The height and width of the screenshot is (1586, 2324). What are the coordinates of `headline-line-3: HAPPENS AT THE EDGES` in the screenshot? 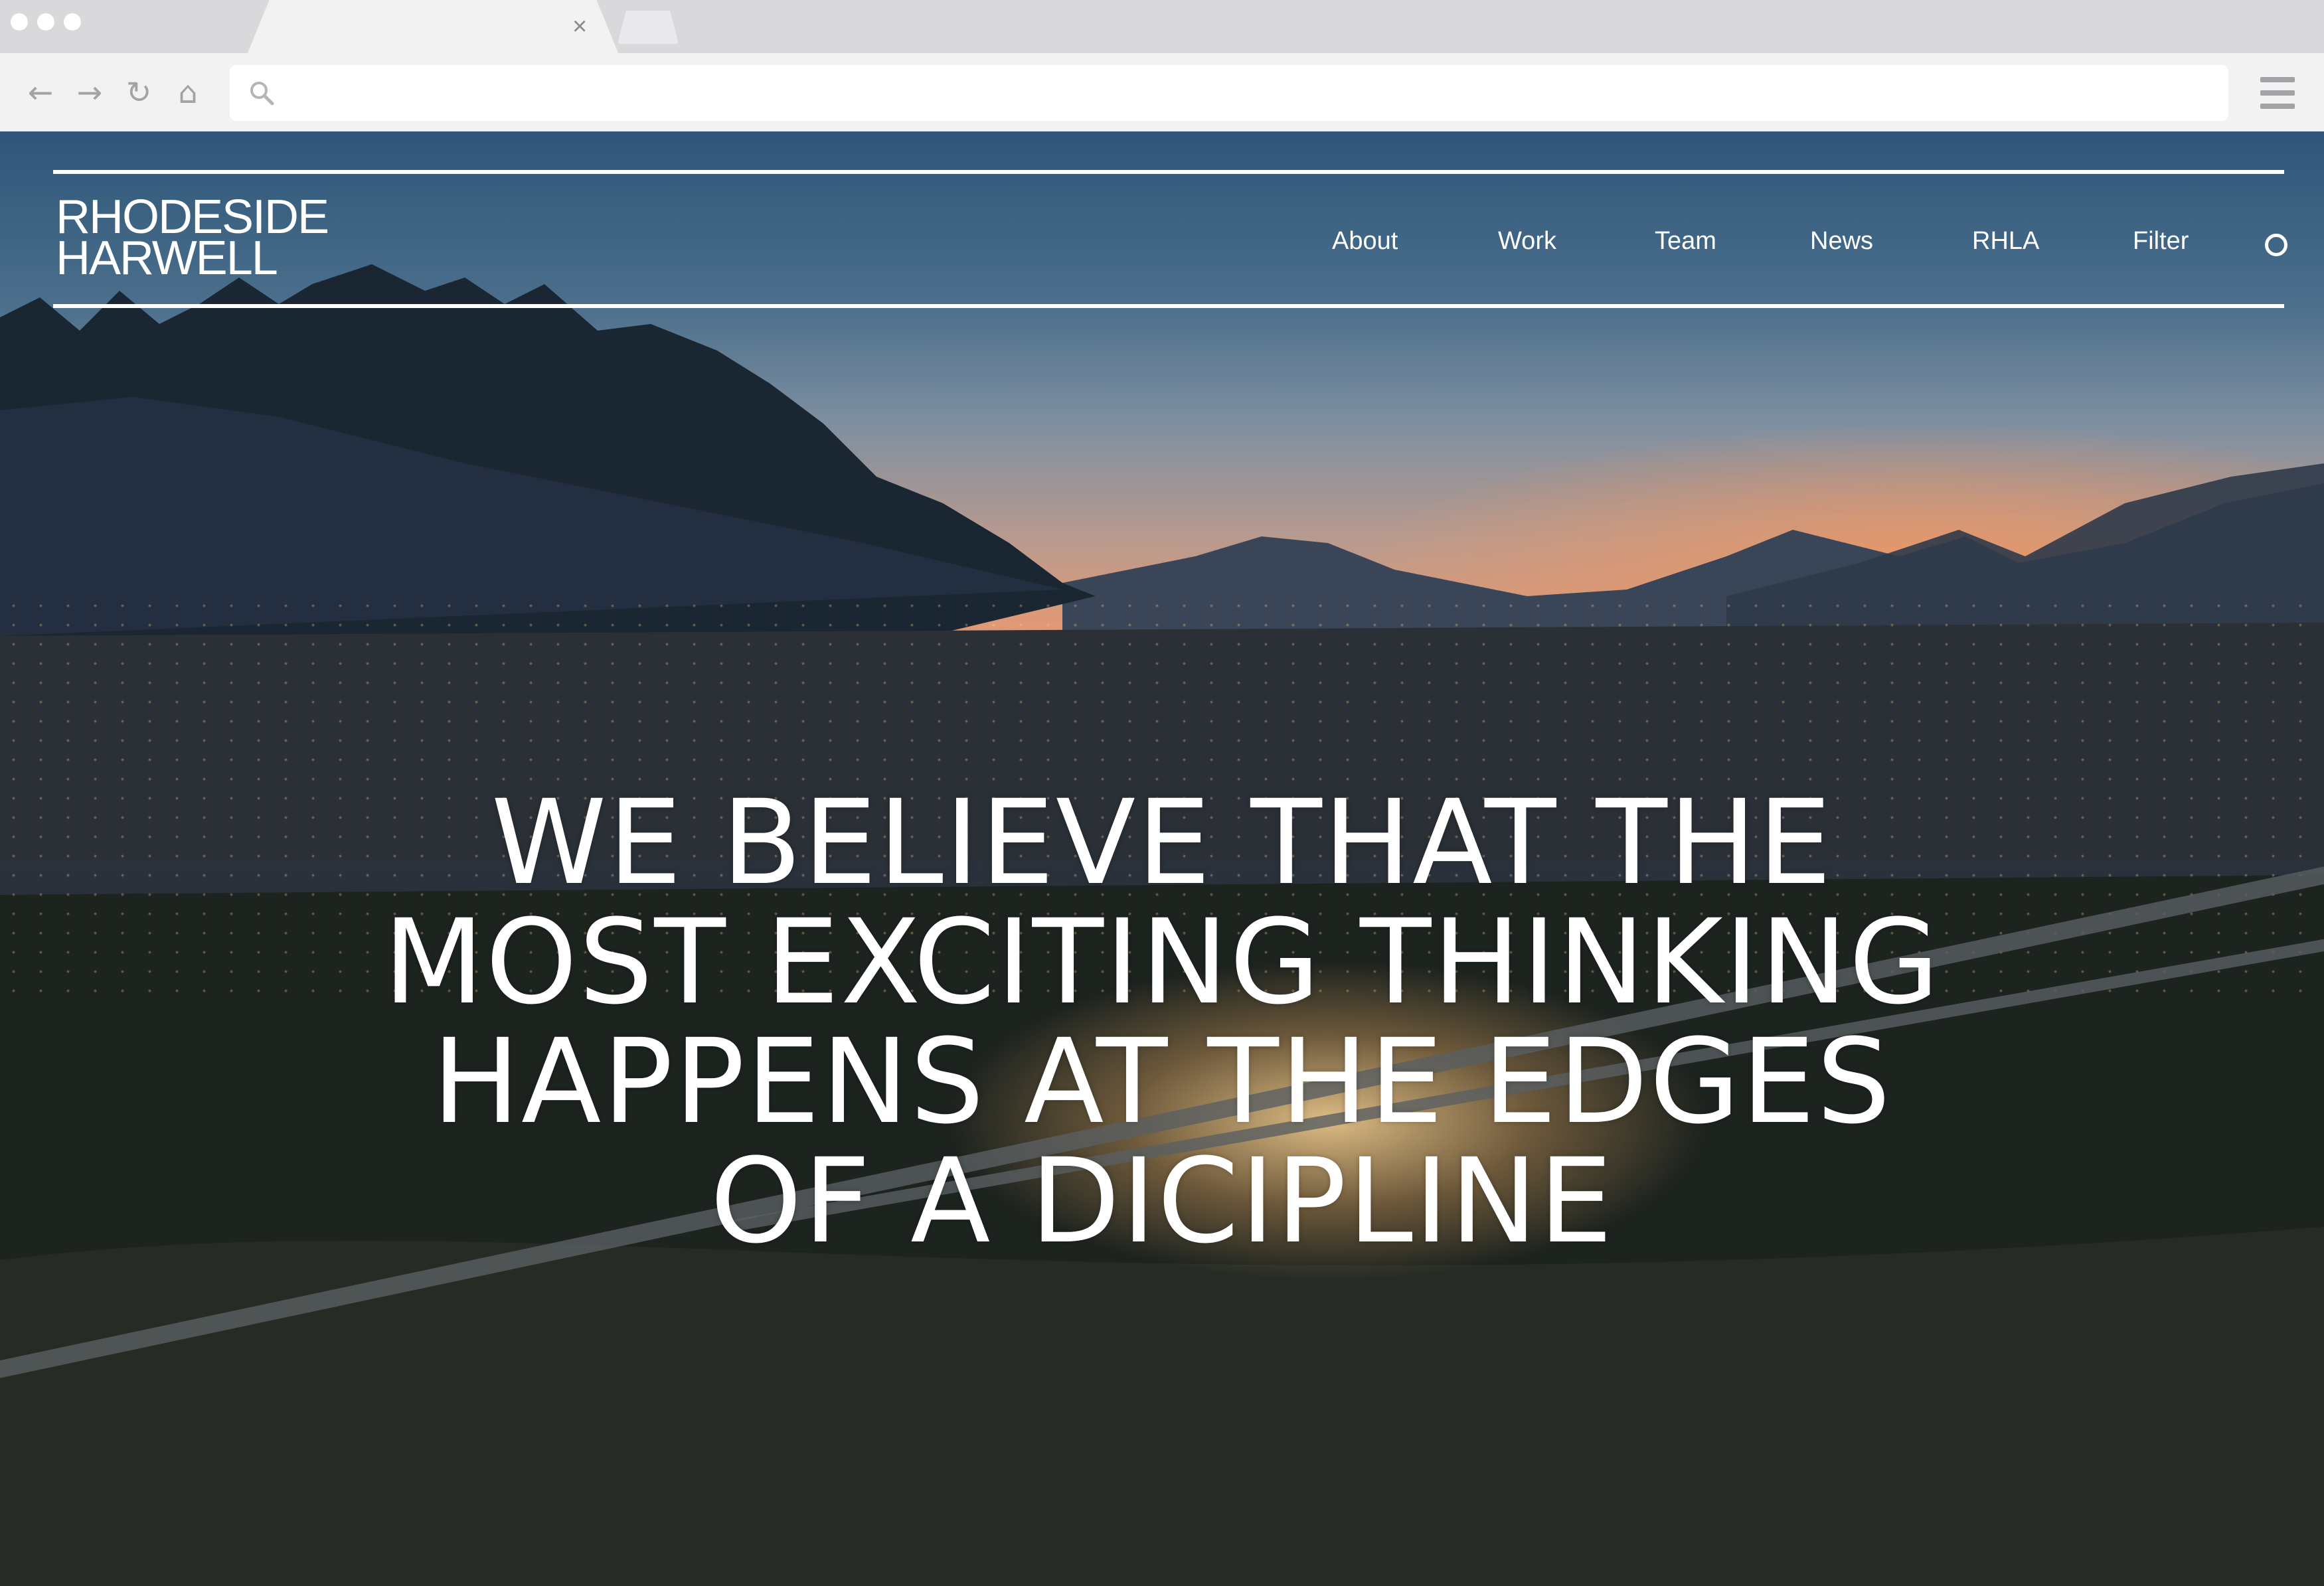 It's located at (1162, 1081).